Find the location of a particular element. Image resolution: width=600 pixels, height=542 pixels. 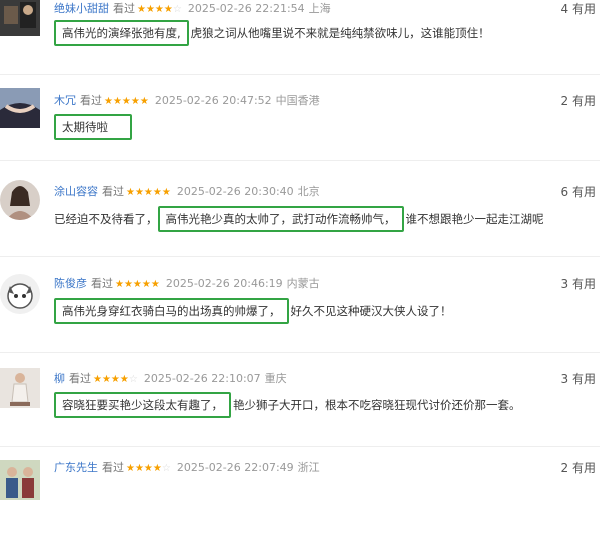

comment-rest: 虎狼之词从他嘴里说不来就是纯纯禁欲味儿，这谁能顶住！ is located at coordinates (340, 33).